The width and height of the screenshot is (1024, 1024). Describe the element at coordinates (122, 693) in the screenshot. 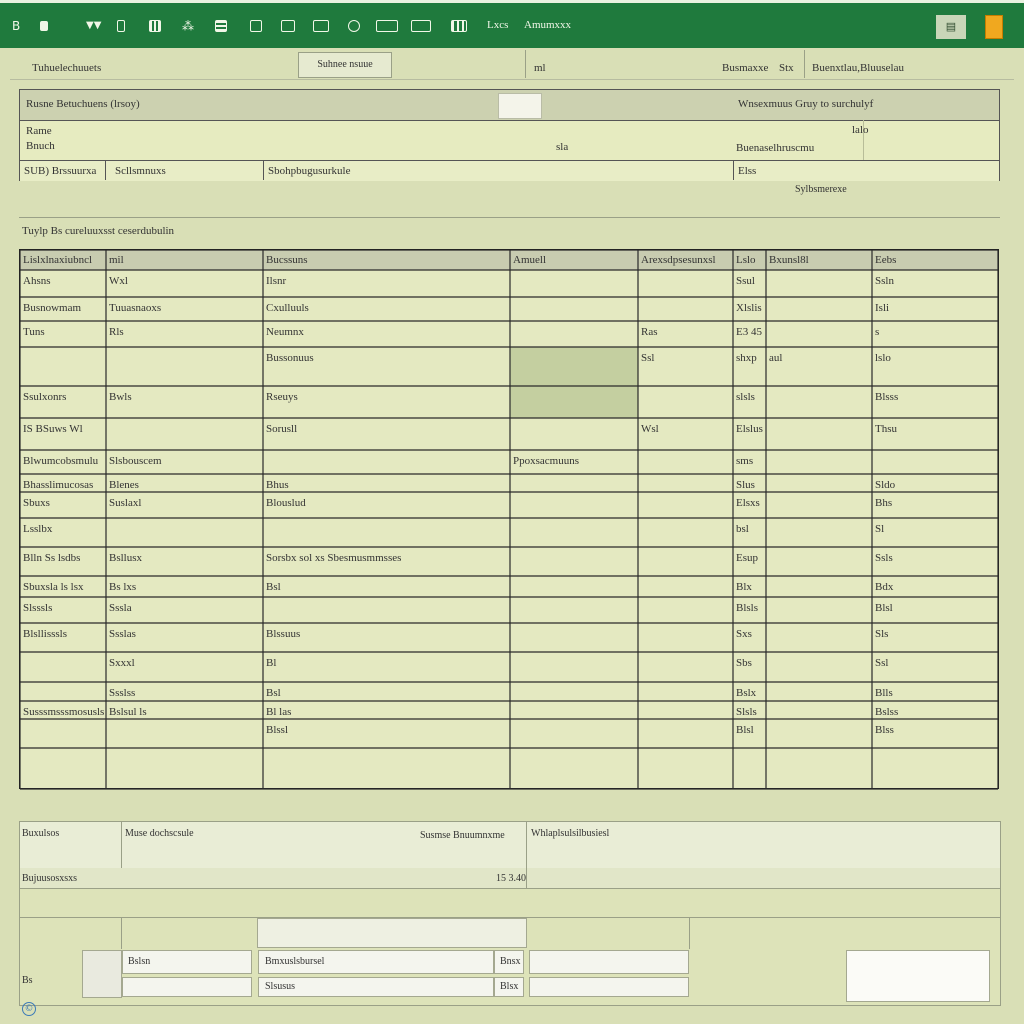

I see `table-cell: Ssslss` at that location.